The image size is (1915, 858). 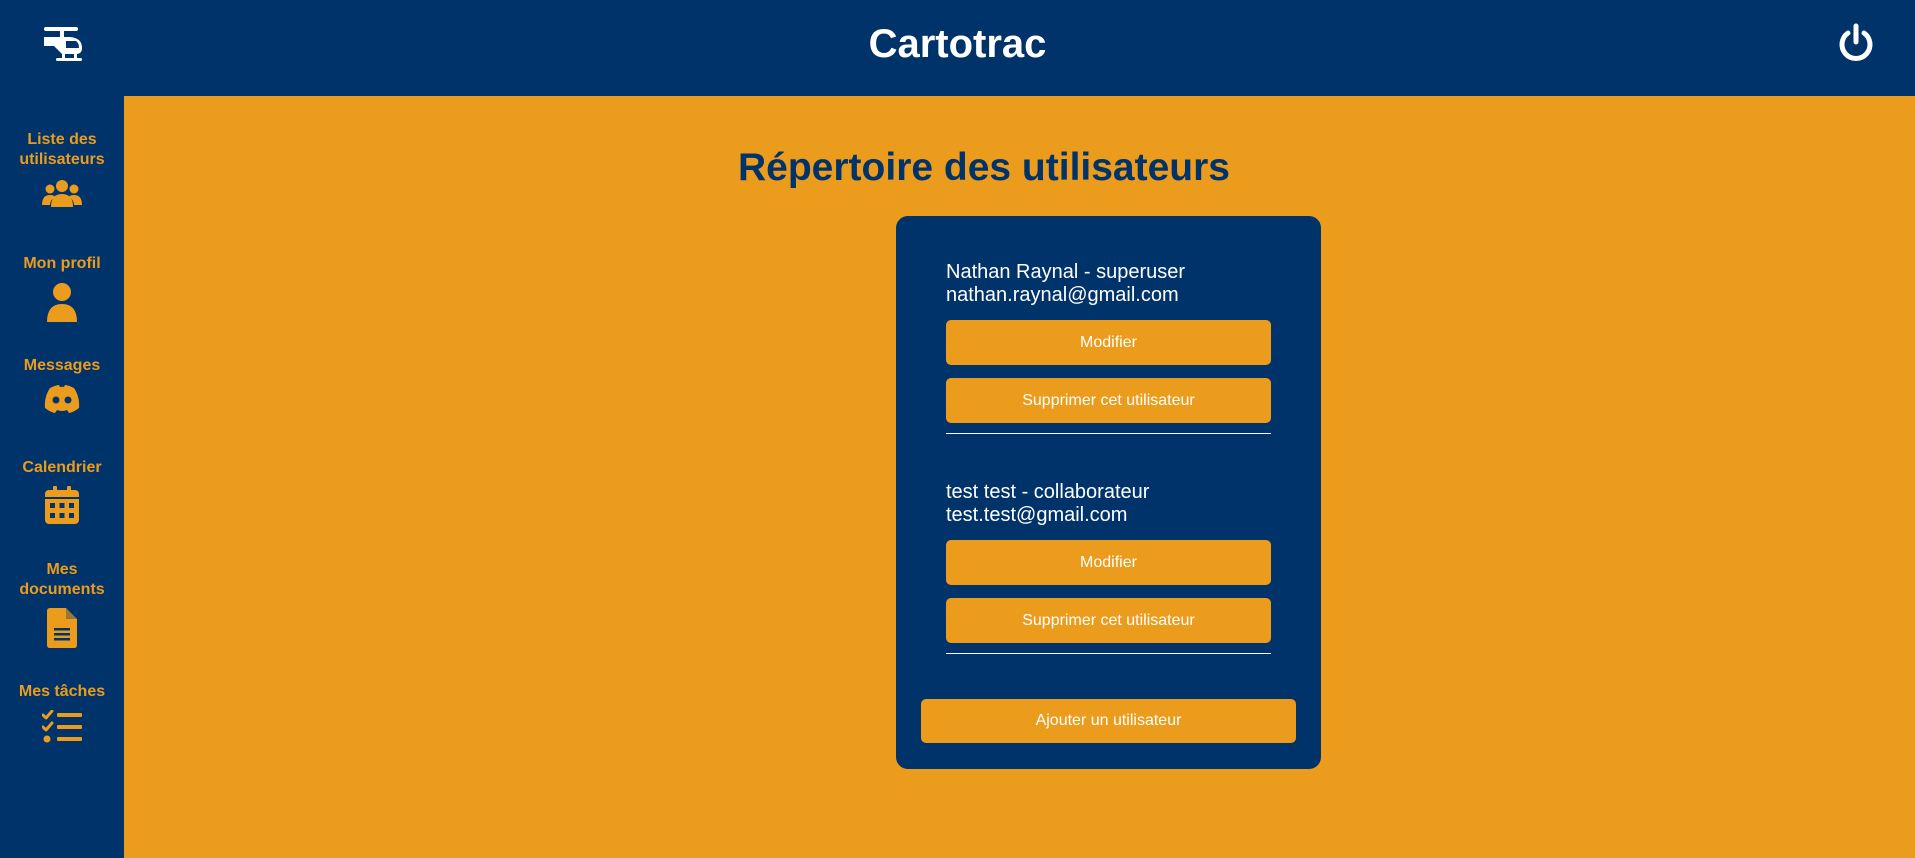 I want to click on sidebar-item-label: Mes documents, so click(x=62, y=579).